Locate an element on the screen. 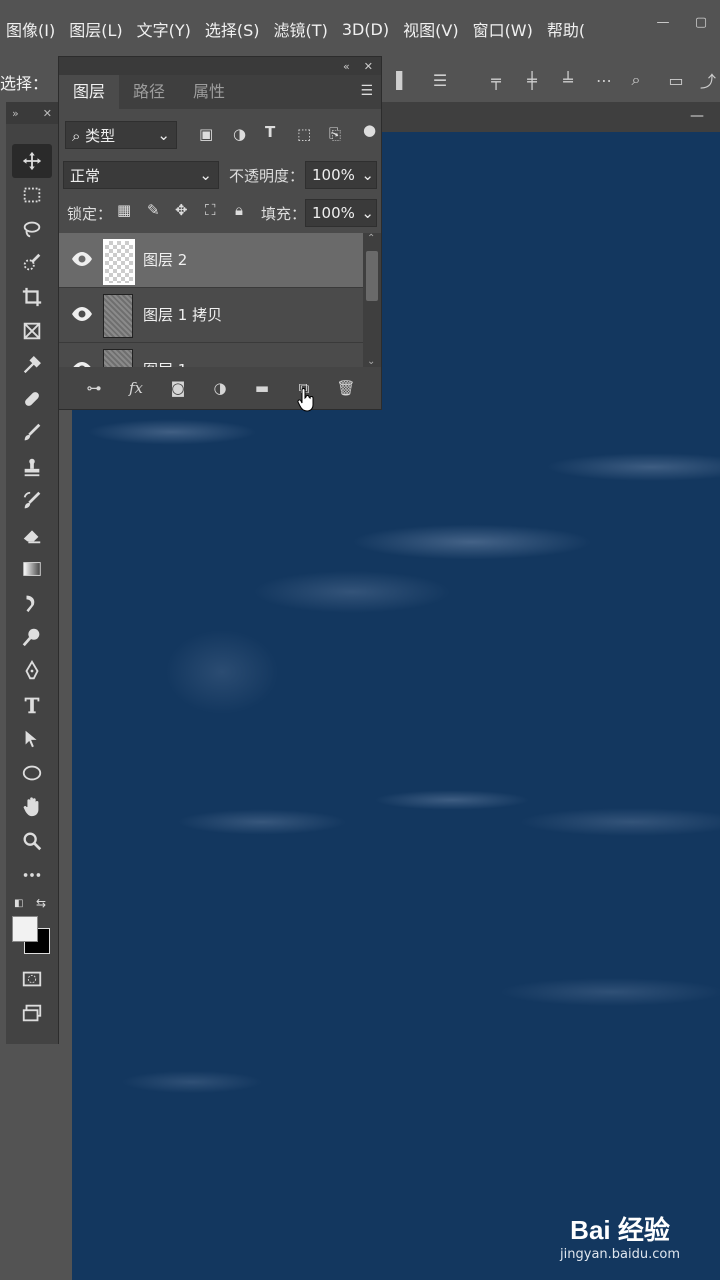 Image resolution: width=720 pixels, height=1280 pixels. align-hcenter-icon: ☰ is located at coordinates (440, 80).